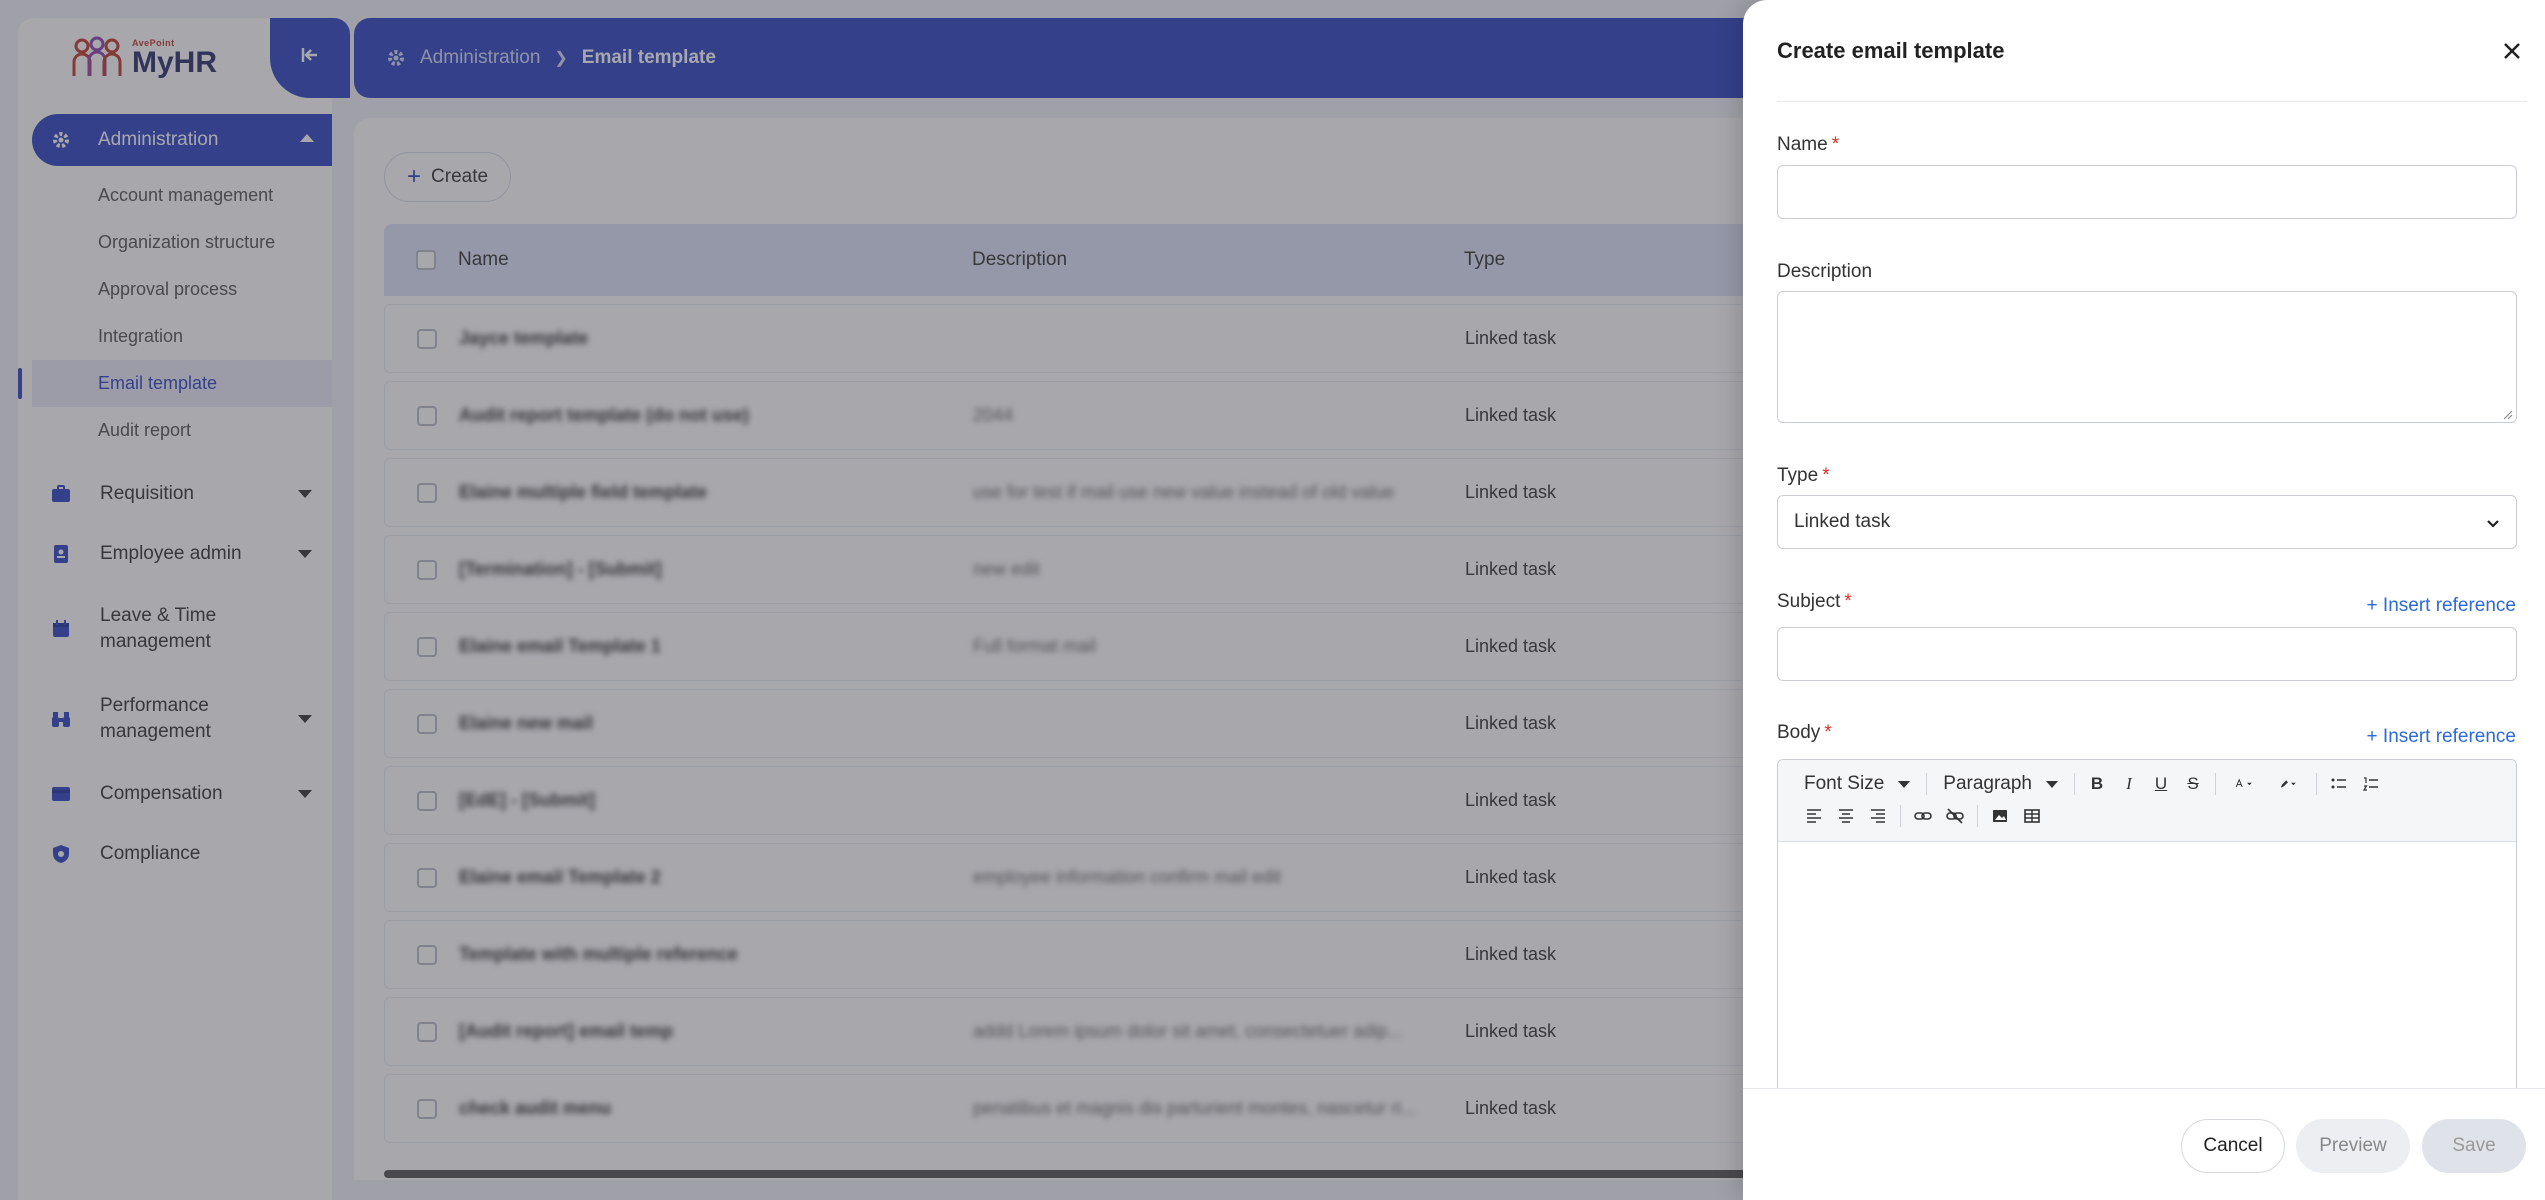 The width and height of the screenshot is (2545, 1200). I want to click on italic-icon: I, so click(2129, 784).